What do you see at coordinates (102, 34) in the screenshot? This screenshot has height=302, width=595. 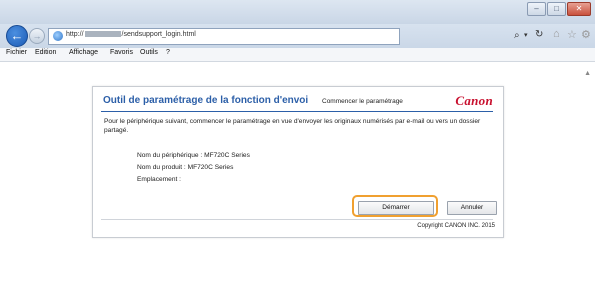 I see `redacted-host` at bounding box center [102, 34].